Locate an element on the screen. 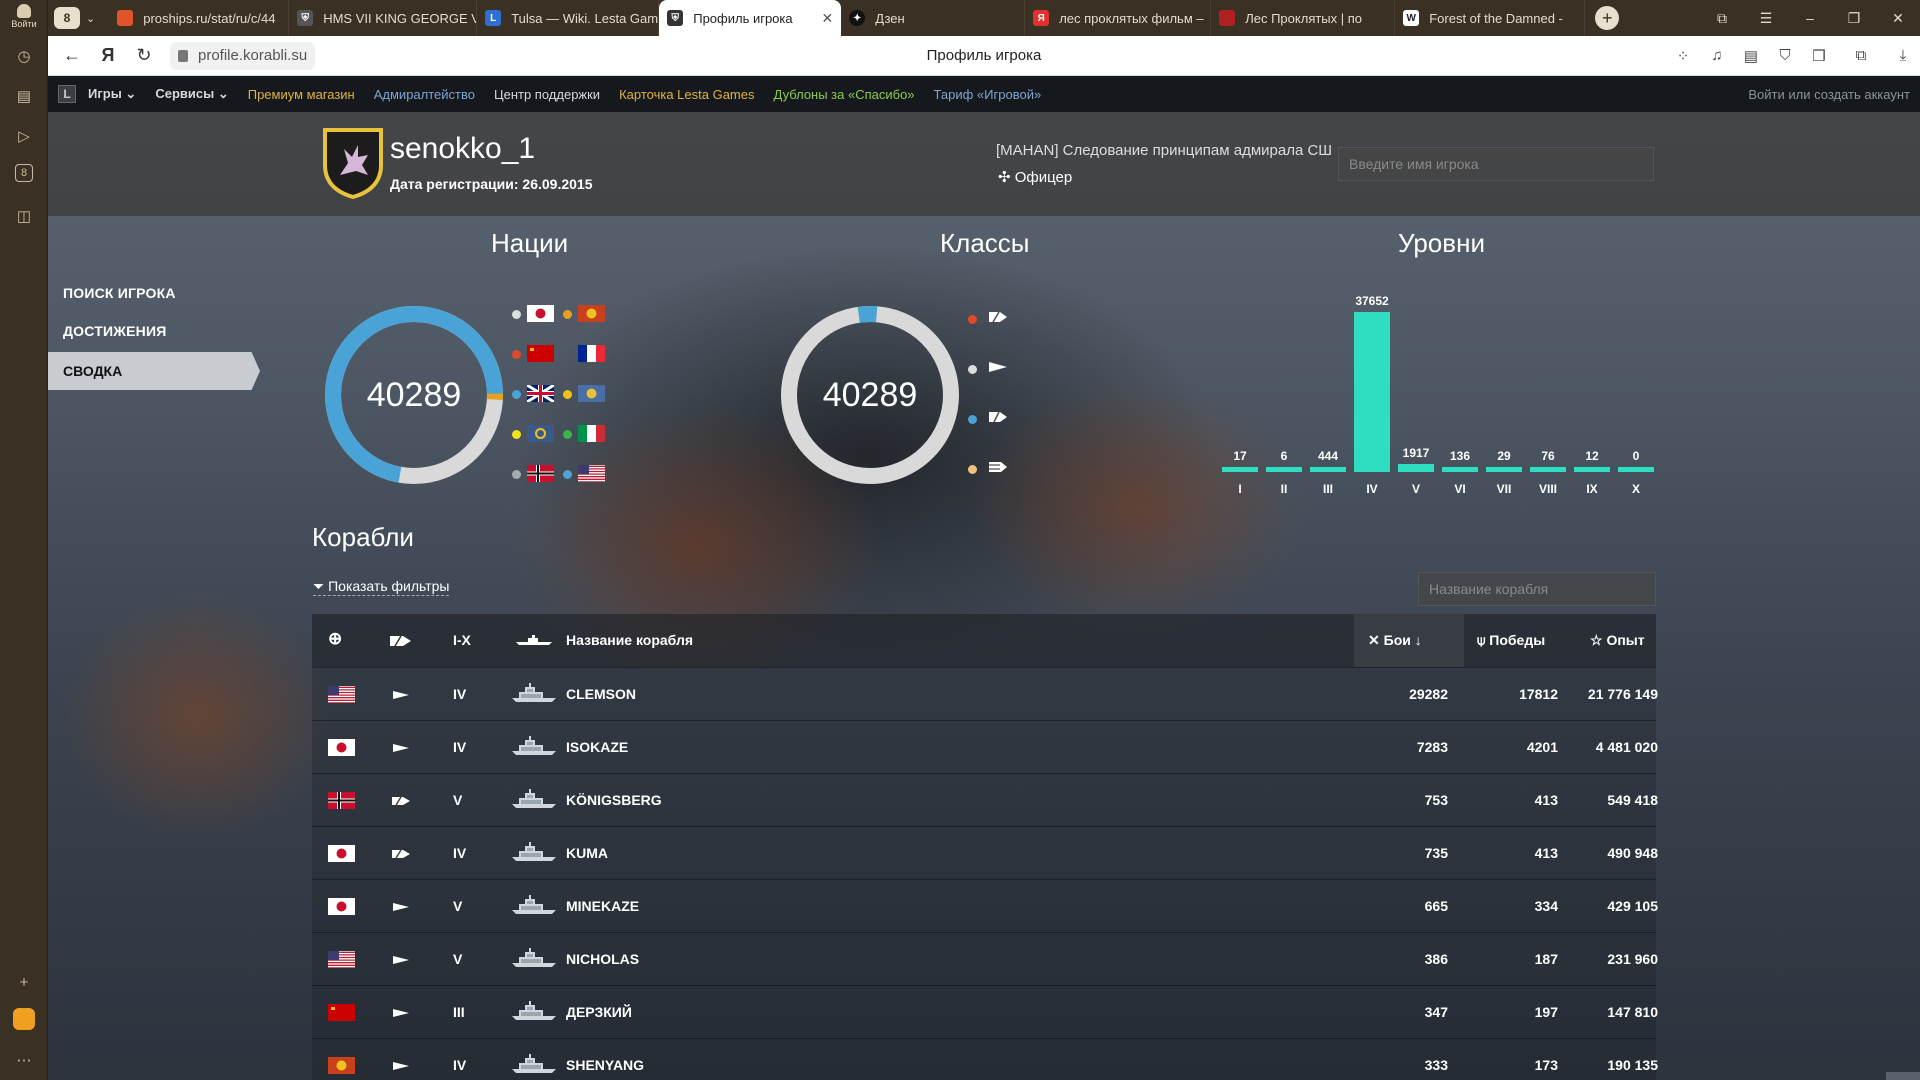 Image resolution: width=1920 pixels, height=1080 pixels. ship-row: V MINEKAZE 665 334 429 105 is located at coordinates (985, 905).